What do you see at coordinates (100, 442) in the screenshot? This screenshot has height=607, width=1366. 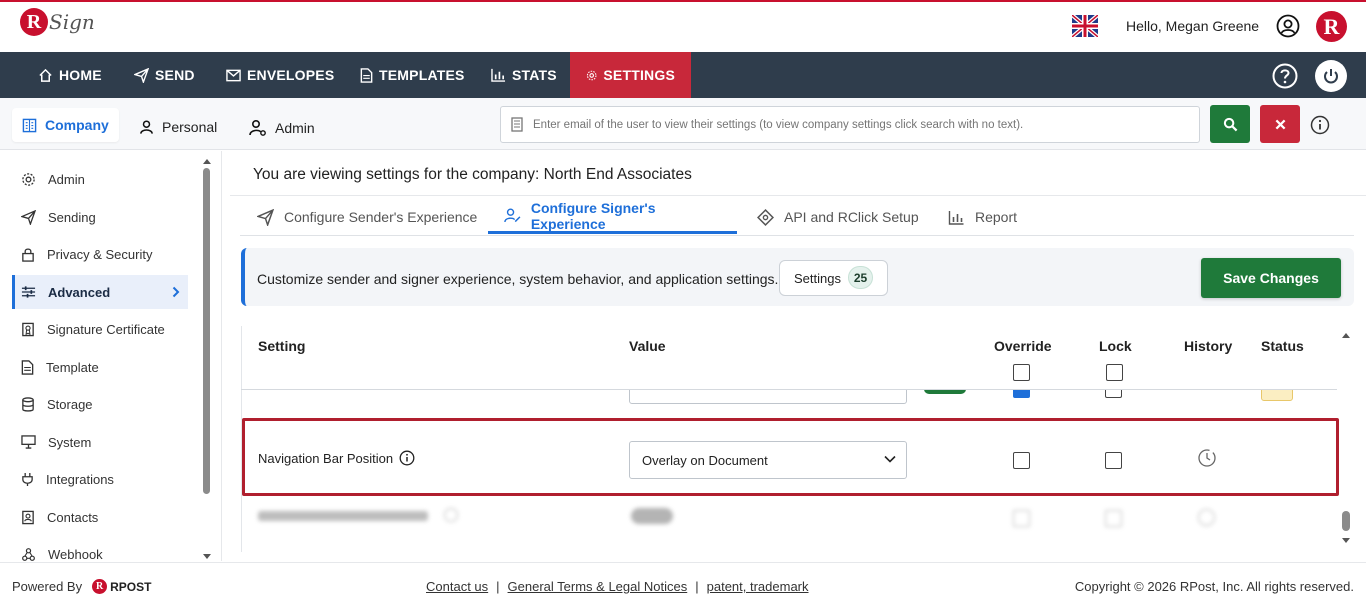 I see `sidebar-item-system: System` at bounding box center [100, 442].